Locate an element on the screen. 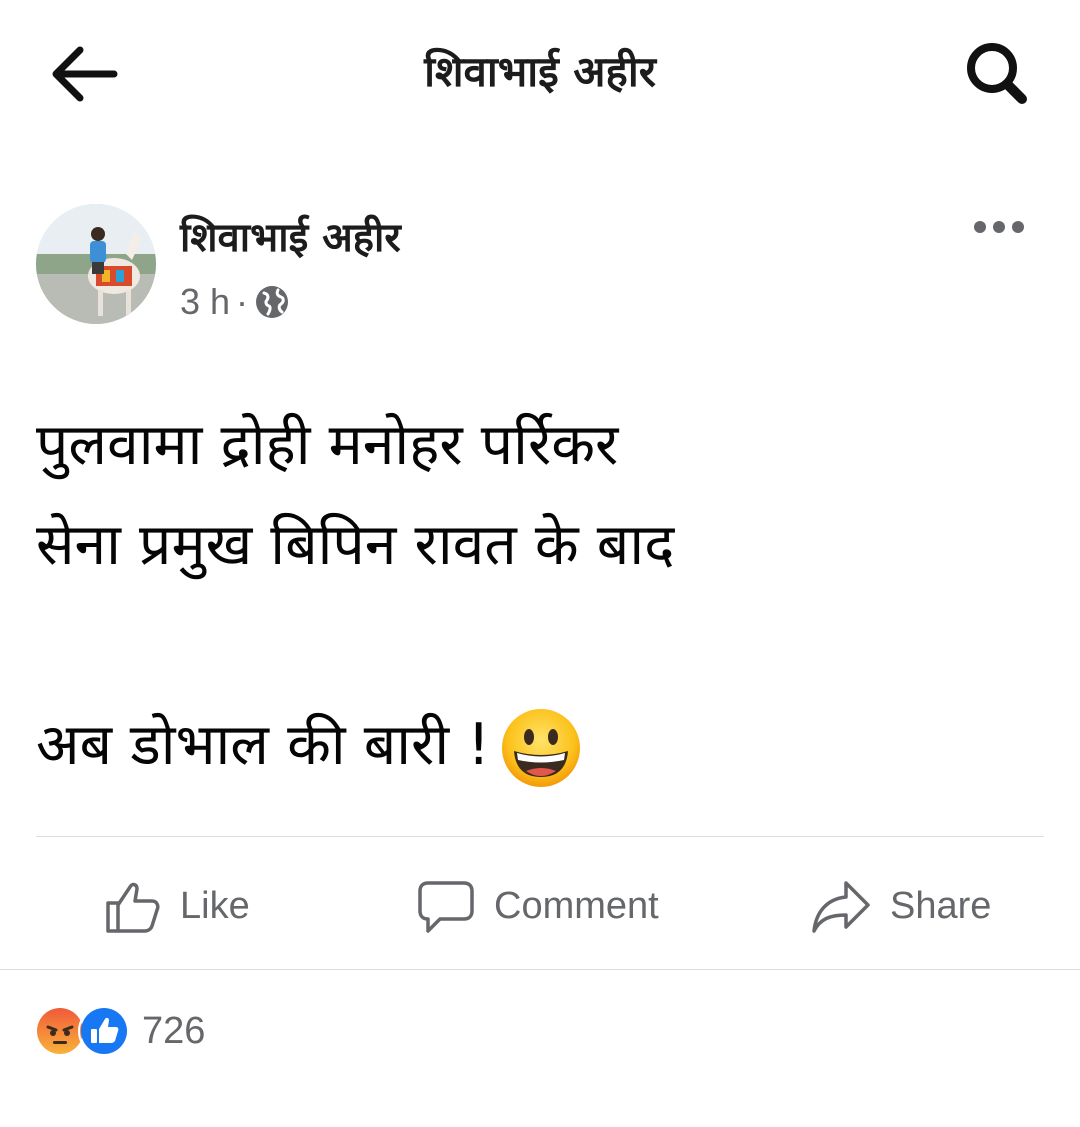 This screenshot has height=1127, width=1080. grinning-face-emoji is located at coordinates (541, 748).